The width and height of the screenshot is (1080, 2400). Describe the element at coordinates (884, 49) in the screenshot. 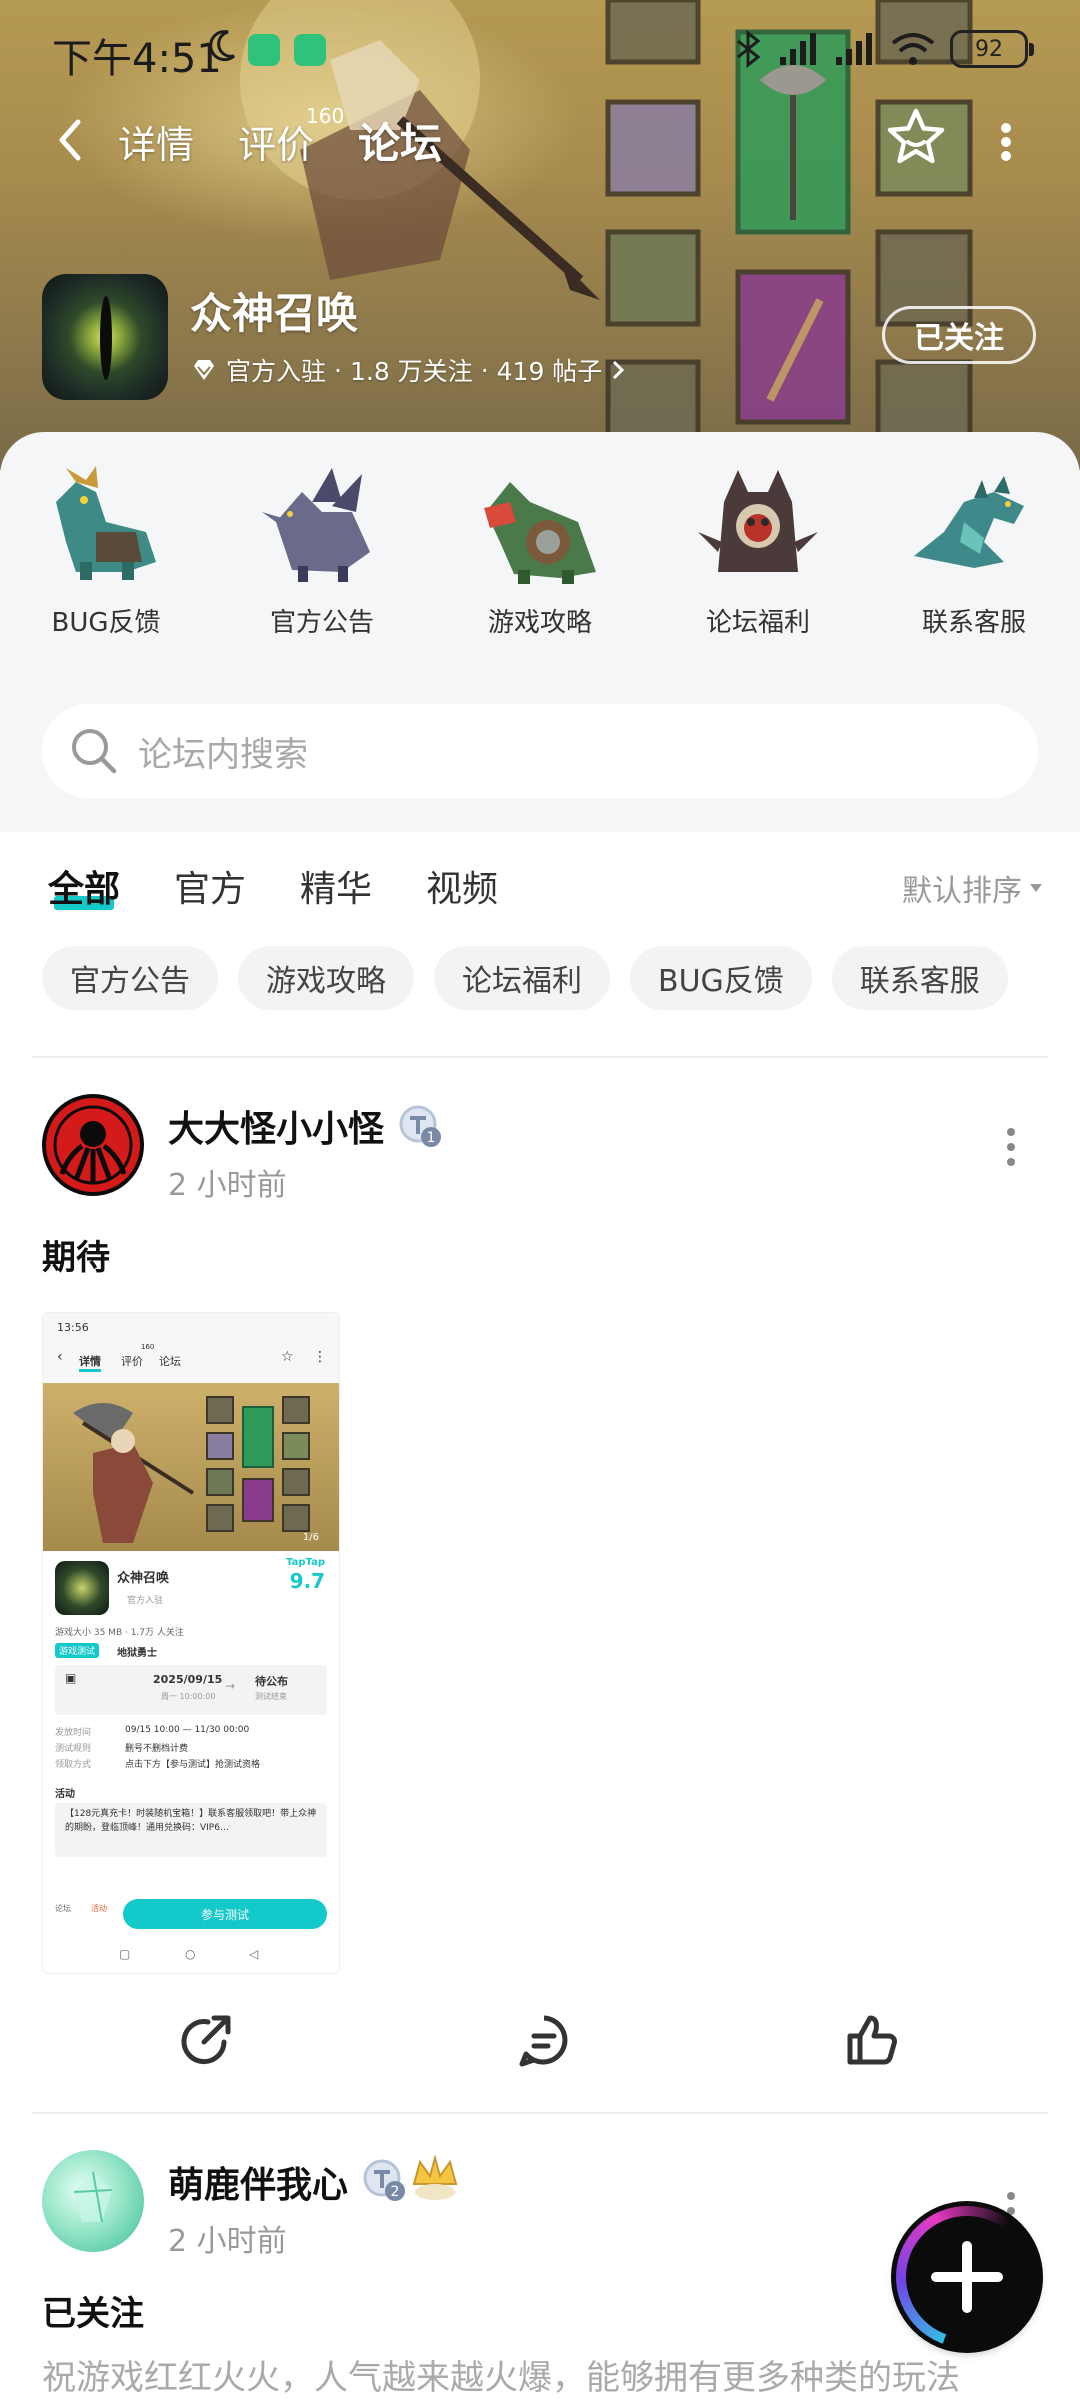

I see `status-icons: 92` at that location.